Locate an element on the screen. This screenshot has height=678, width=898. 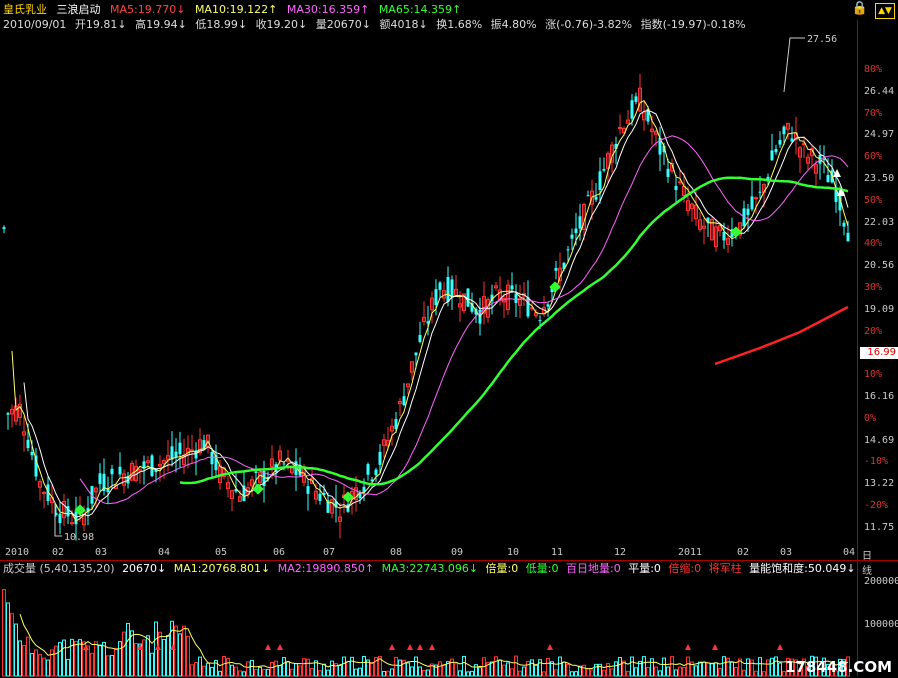
bei-liang: 倍量:0 is located at coordinates (502, 568).